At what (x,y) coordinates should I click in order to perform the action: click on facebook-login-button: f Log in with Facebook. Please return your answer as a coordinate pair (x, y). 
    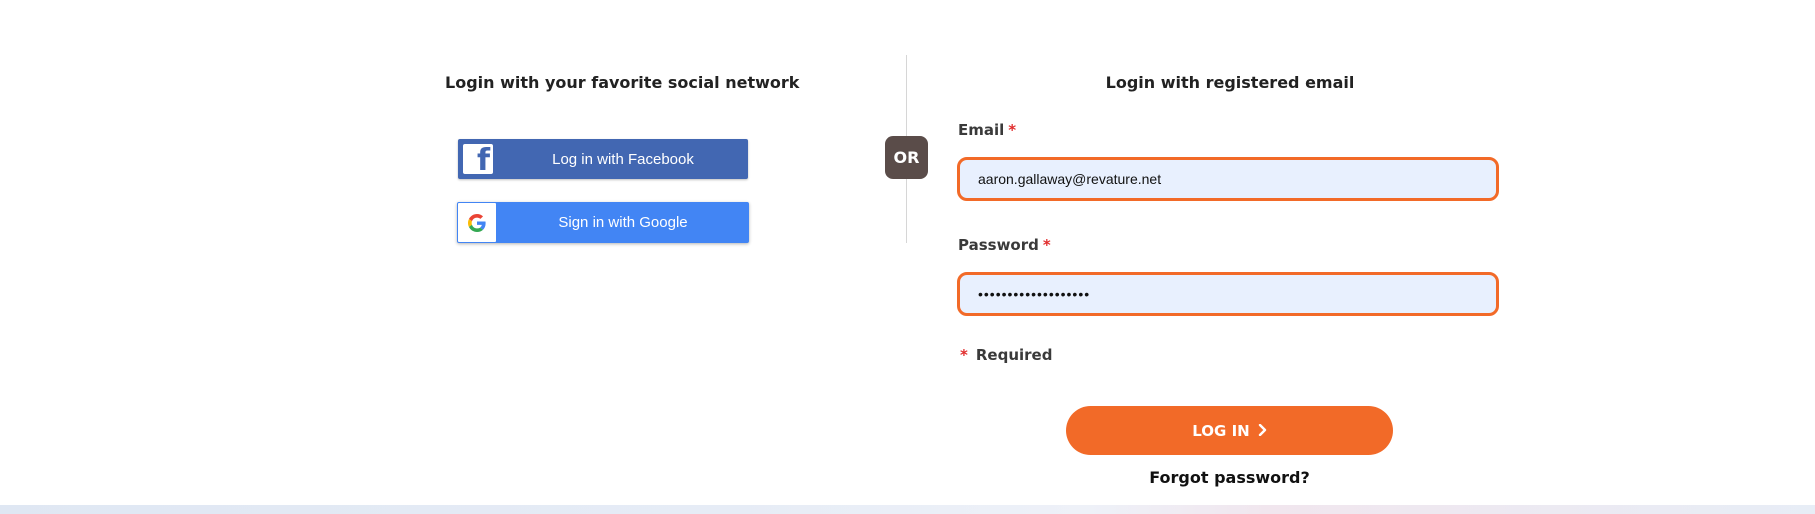
    Looking at the image, I should click on (603, 159).